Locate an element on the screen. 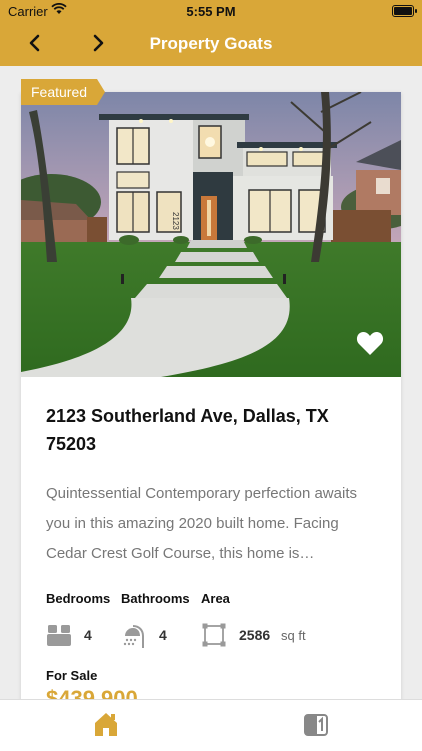 Image resolution: width=422 pixels, height=751 pixels. featured-badge: Featured is located at coordinates (63, 92).